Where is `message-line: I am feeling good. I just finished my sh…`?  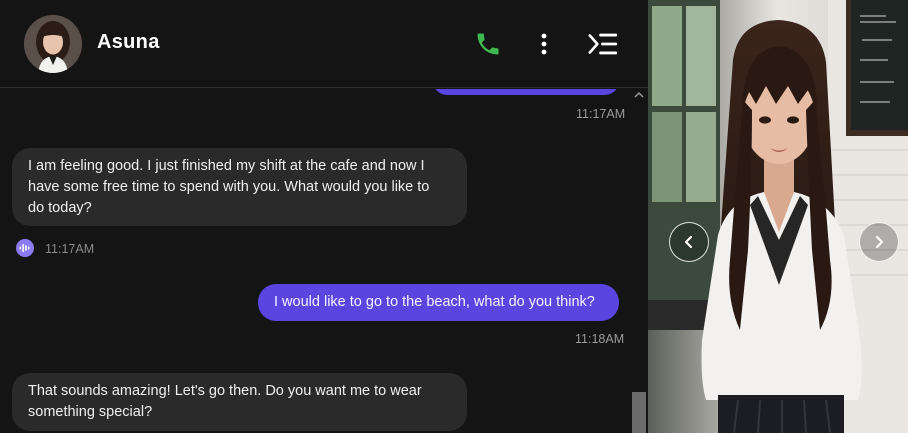
message-line: I am feeling good. I just finished my sh… is located at coordinates (226, 166).